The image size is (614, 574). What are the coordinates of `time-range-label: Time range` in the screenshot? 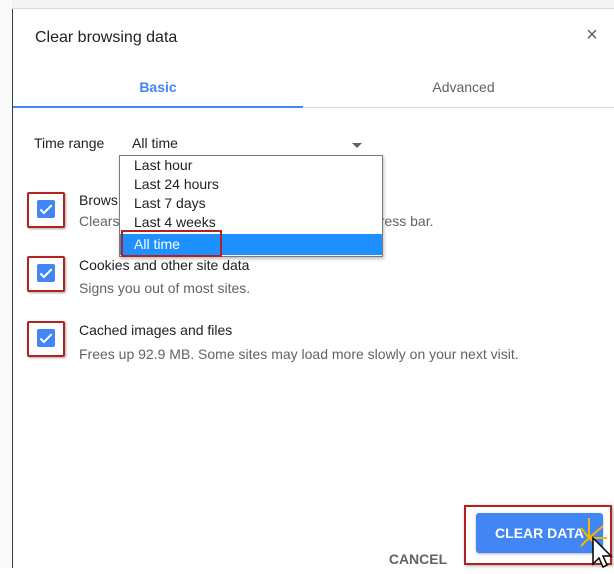 It's located at (69, 143).